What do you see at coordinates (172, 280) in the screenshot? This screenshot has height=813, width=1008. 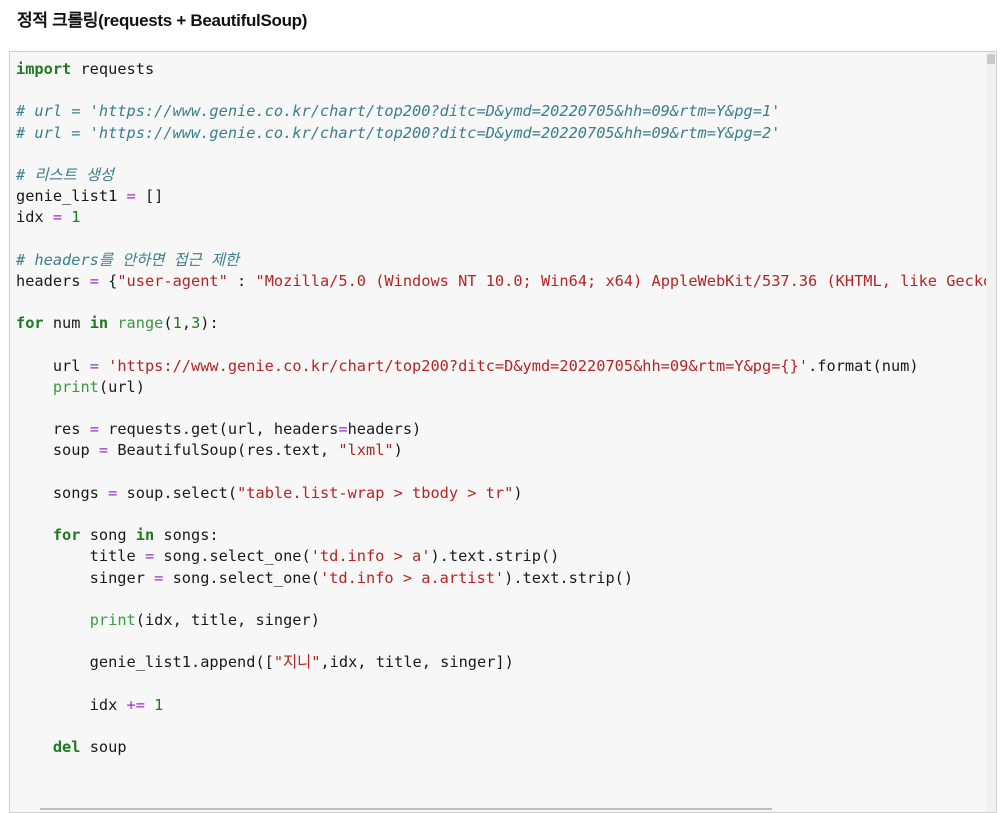 I see `code-token: "user-agent"` at bounding box center [172, 280].